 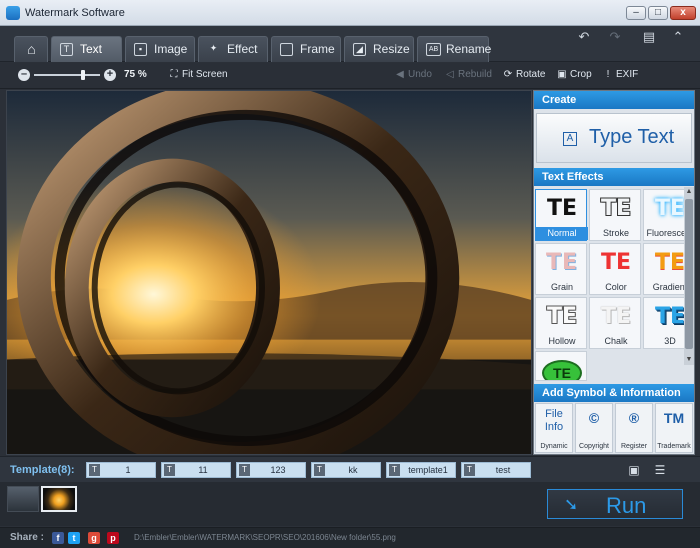 I want to click on type-text-icon: A, so click(x=570, y=139).